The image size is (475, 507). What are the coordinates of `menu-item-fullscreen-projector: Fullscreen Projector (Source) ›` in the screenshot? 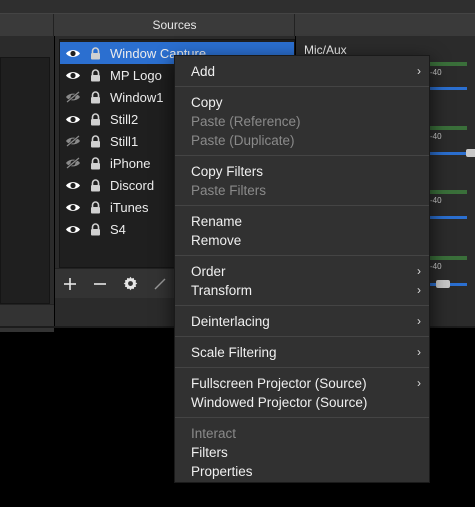 It's located at (302, 383).